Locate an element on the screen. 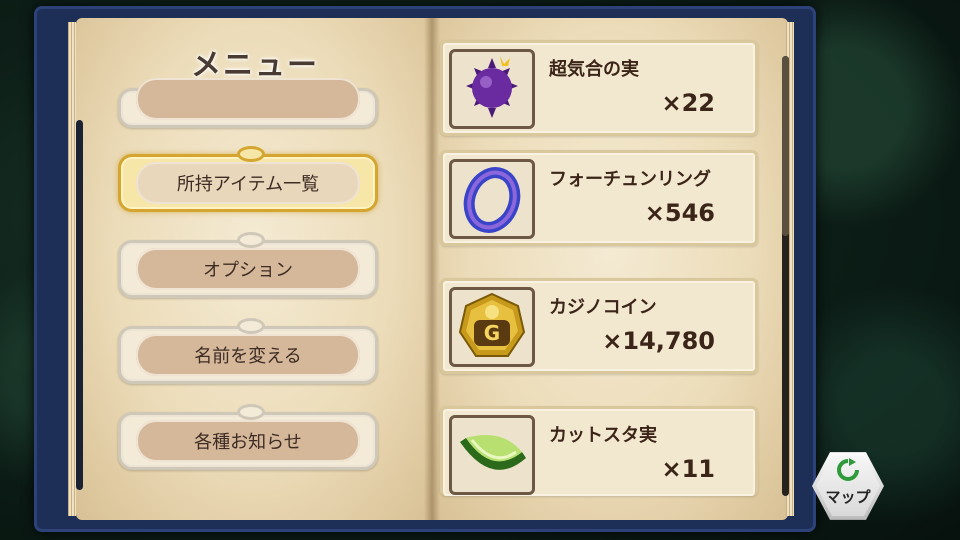  button-inner is located at coordinates (248, 99).